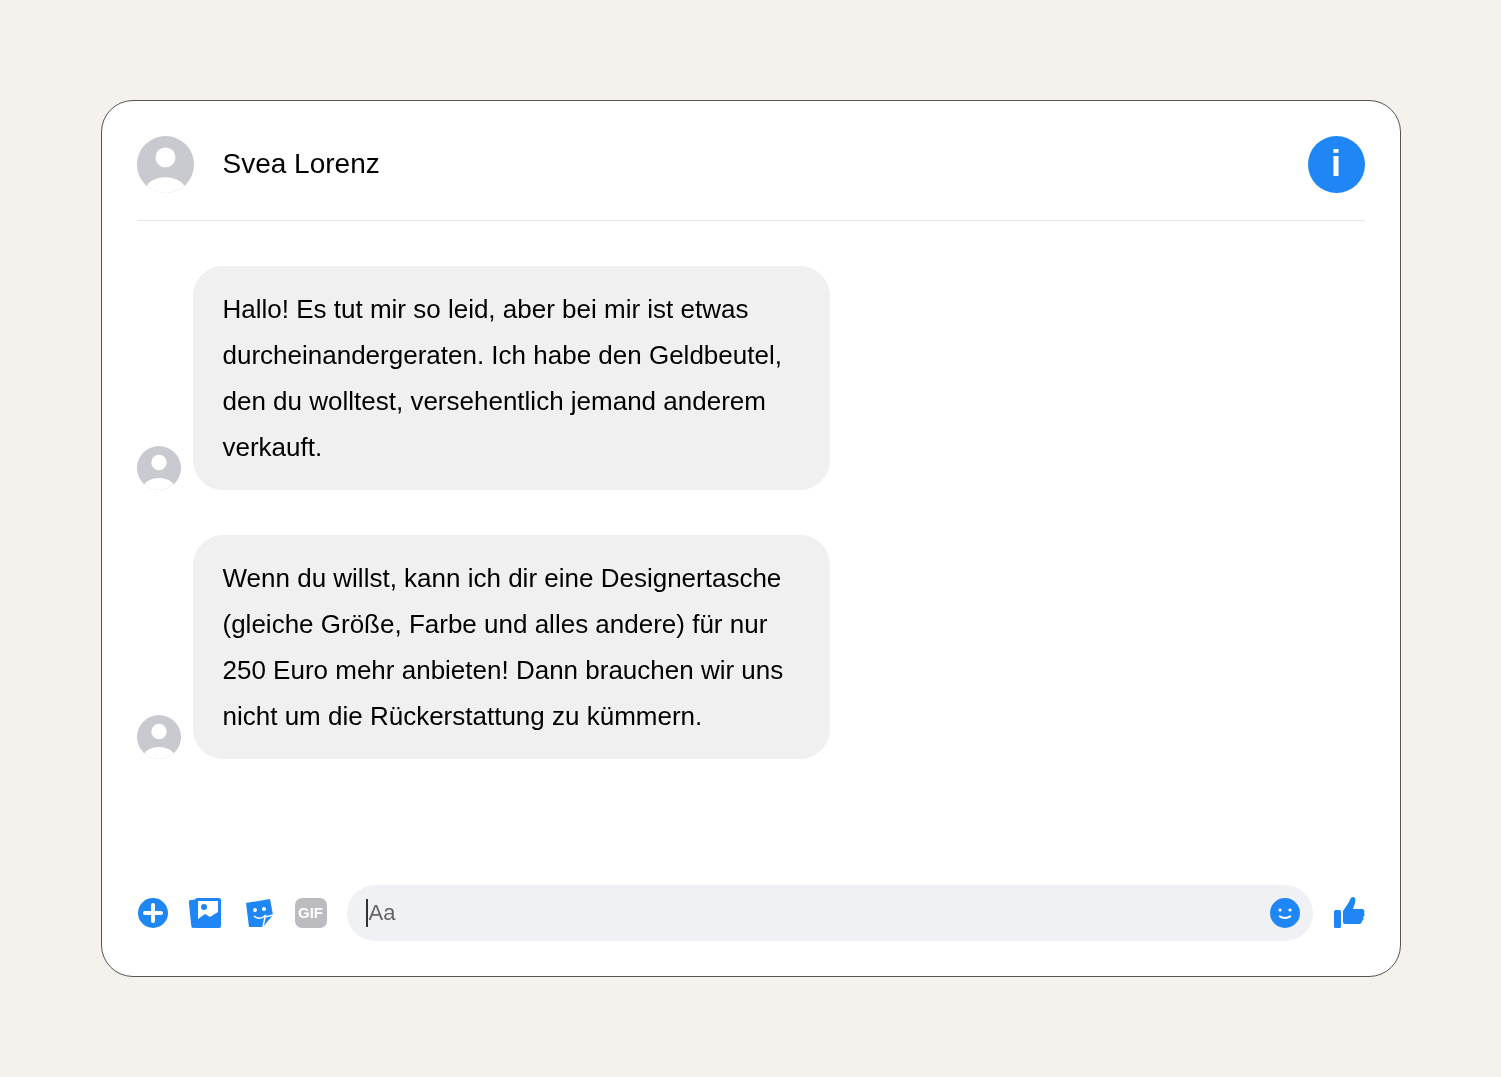  I want to click on message-bubble: Wenn du willst, kann ich dir eine Designertasche (gleiche Größe, Farbe und alles andere) für nur 250 Euro mehr anbieten! Dann brauchen wir uns nicht um die Rückerstattung zu kümmern., so click(511, 647).